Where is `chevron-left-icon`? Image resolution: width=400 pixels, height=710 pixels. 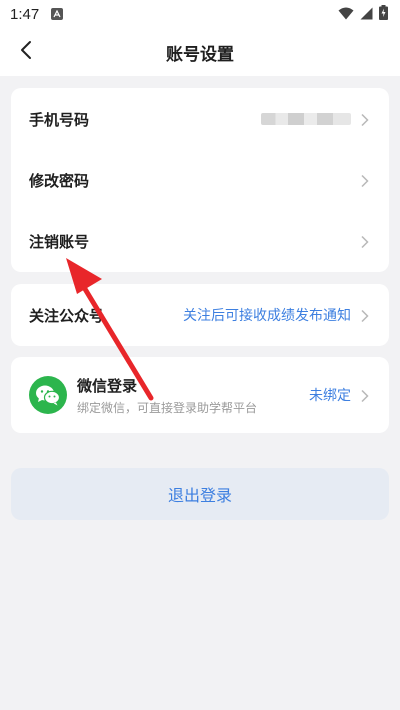
chevron-left-icon is located at coordinates (26, 52).